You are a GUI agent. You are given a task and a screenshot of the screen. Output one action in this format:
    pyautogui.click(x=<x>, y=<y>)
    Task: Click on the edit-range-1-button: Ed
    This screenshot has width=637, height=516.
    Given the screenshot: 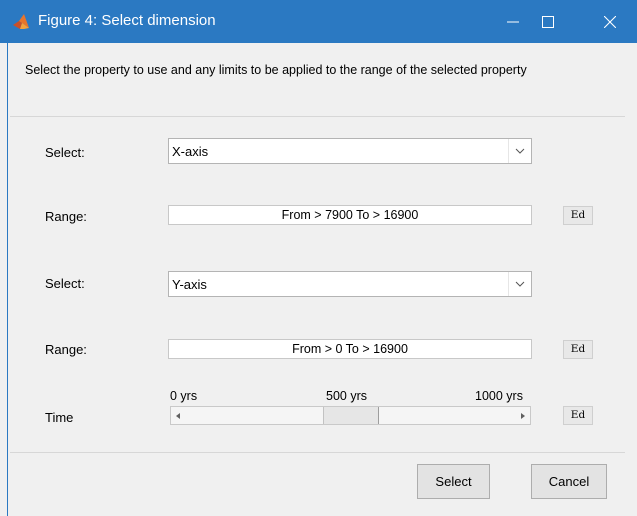 What is the action you would take?
    pyautogui.click(x=578, y=215)
    